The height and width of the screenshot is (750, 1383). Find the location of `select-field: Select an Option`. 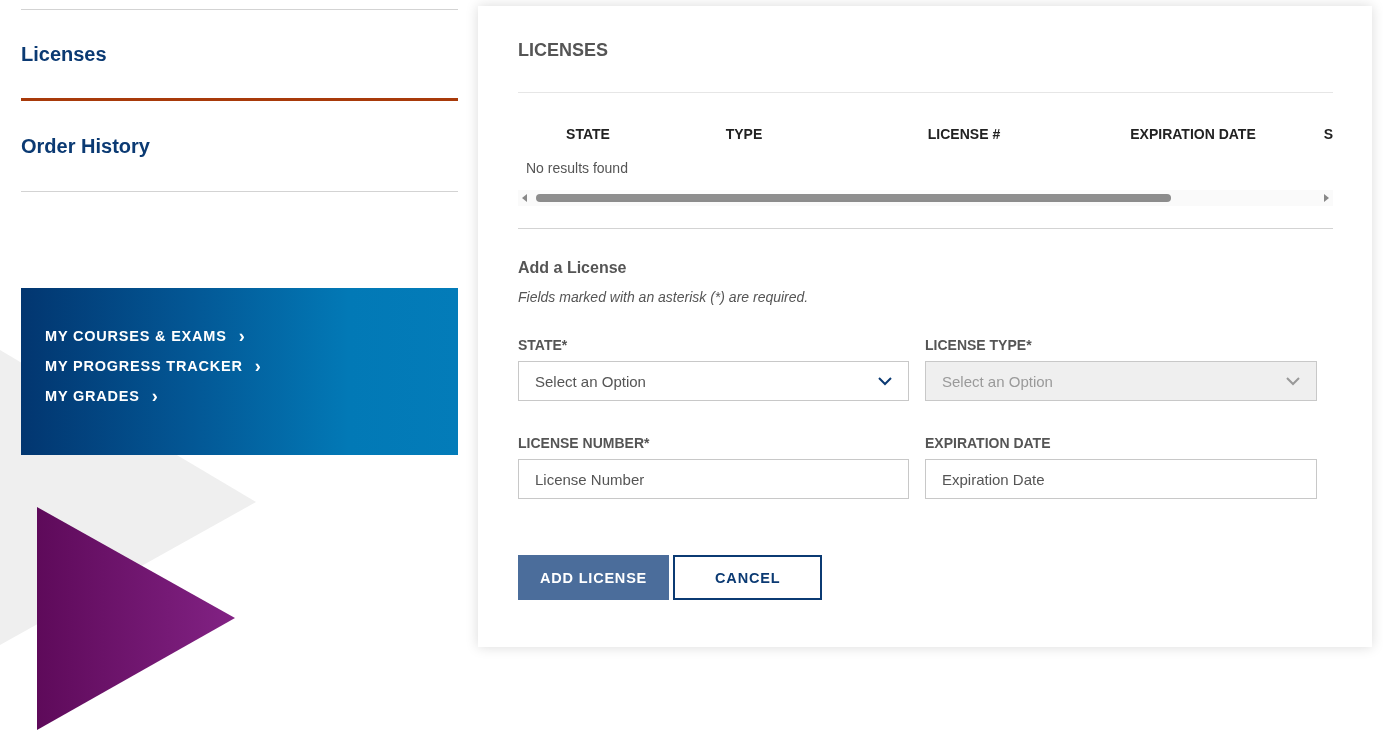

select-field: Select an Option is located at coordinates (713, 381).